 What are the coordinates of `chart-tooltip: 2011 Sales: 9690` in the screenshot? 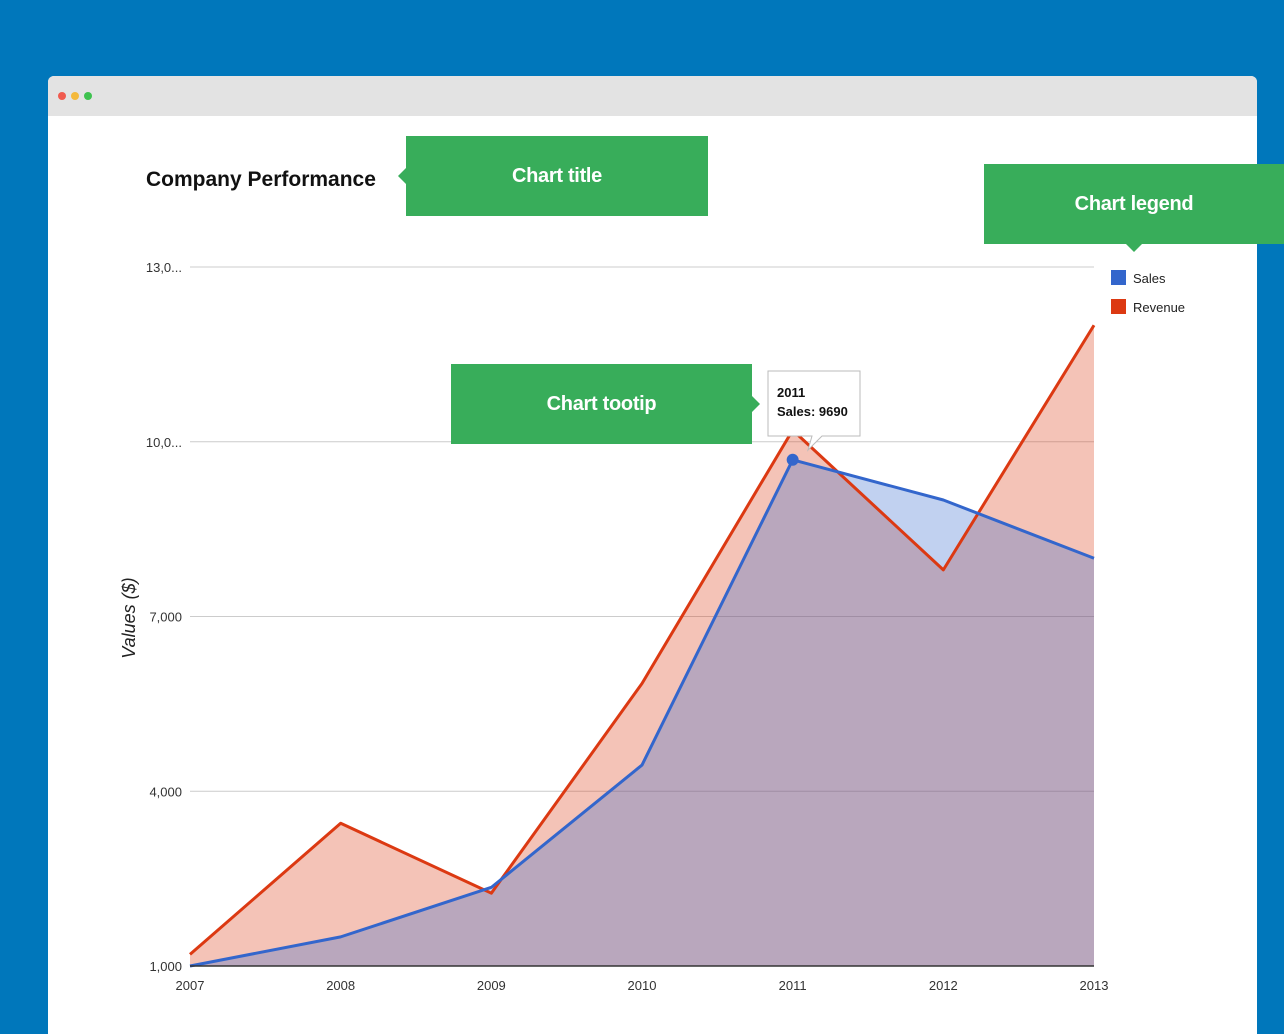 It's located at (814, 411).